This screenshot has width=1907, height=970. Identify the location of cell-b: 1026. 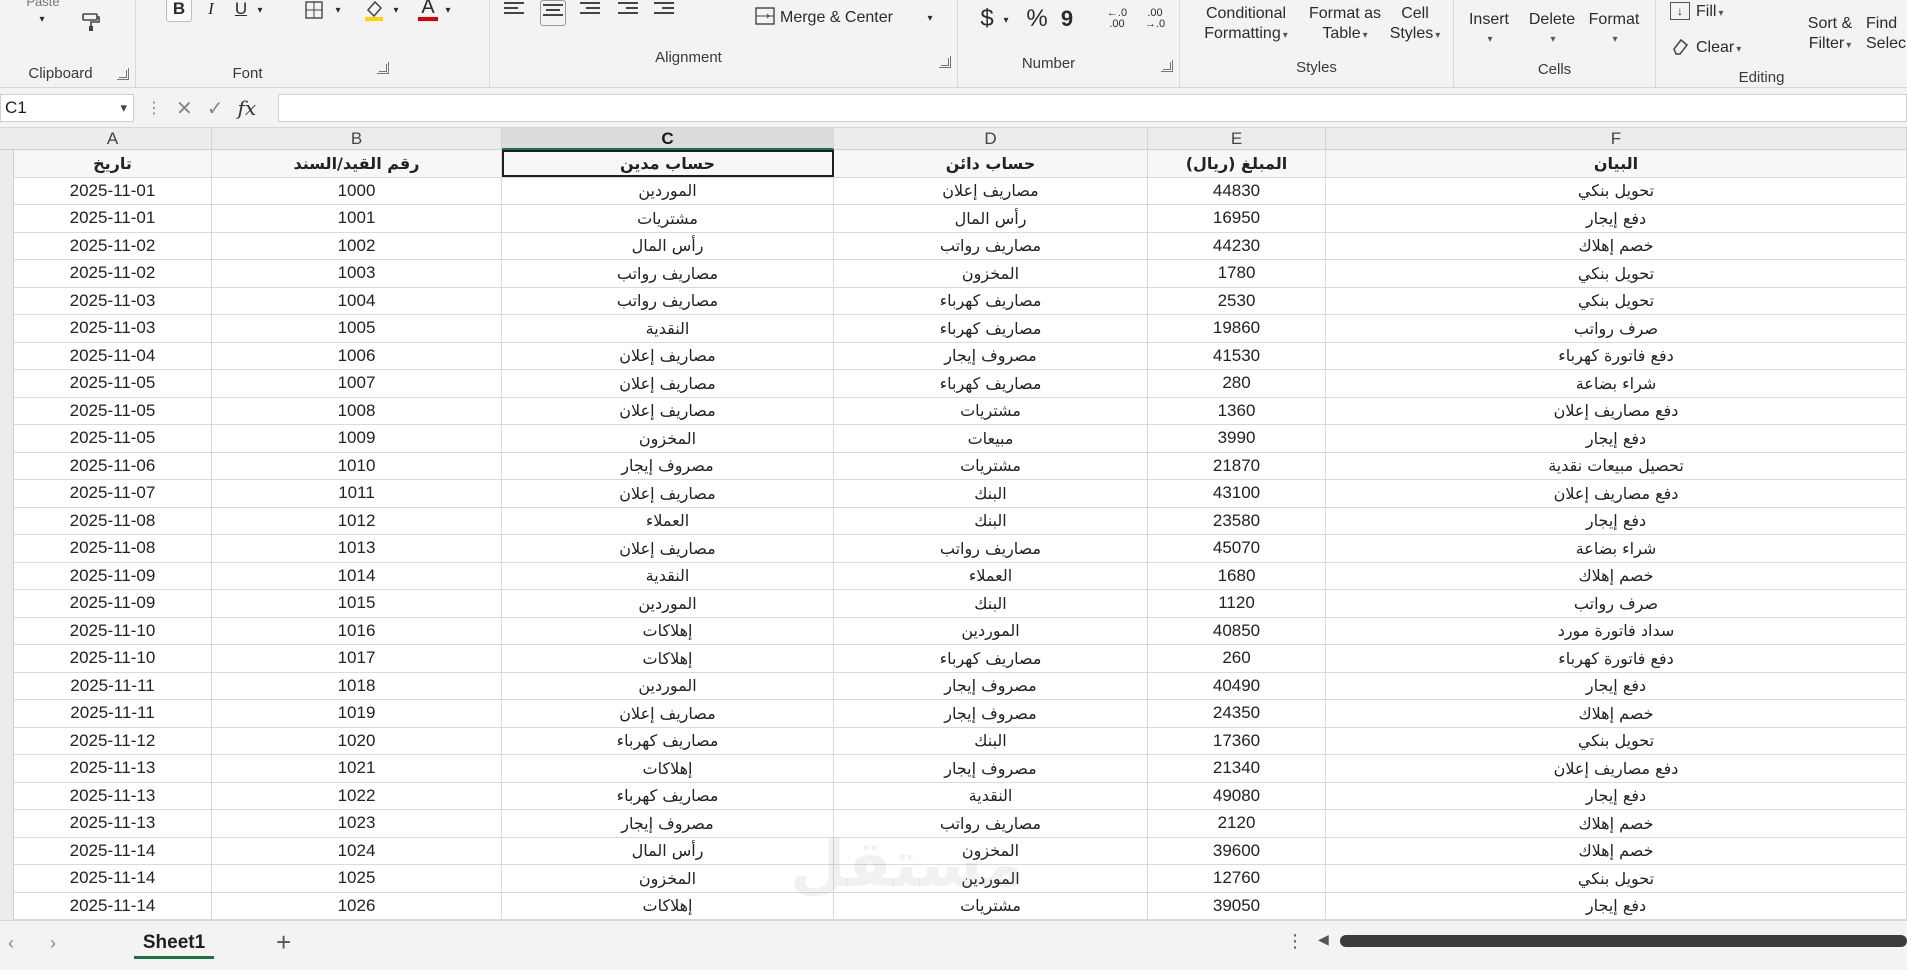
(357, 905).